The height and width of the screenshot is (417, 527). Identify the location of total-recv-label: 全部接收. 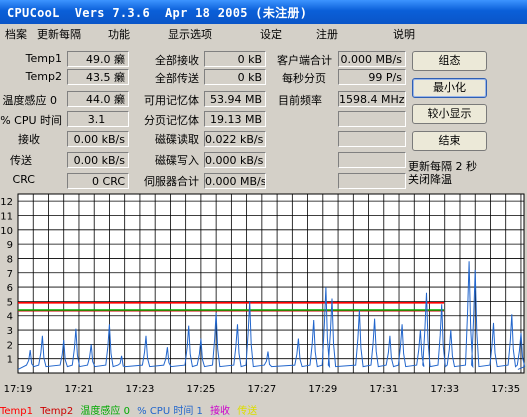
(177, 60).